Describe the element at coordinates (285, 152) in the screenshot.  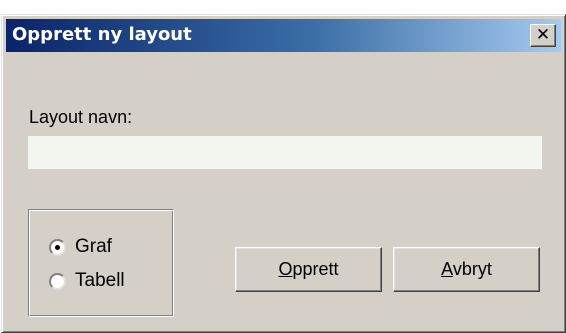
I see `layout-name-input` at that location.